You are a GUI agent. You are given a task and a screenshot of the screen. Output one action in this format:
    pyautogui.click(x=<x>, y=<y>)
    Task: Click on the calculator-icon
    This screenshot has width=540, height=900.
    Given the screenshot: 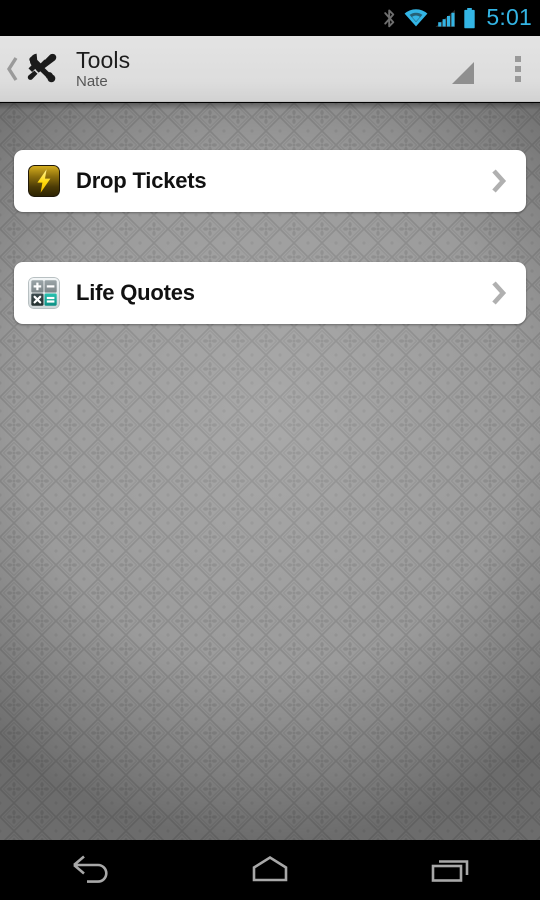 What is the action you would take?
    pyautogui.click(x=44, y=293)
    